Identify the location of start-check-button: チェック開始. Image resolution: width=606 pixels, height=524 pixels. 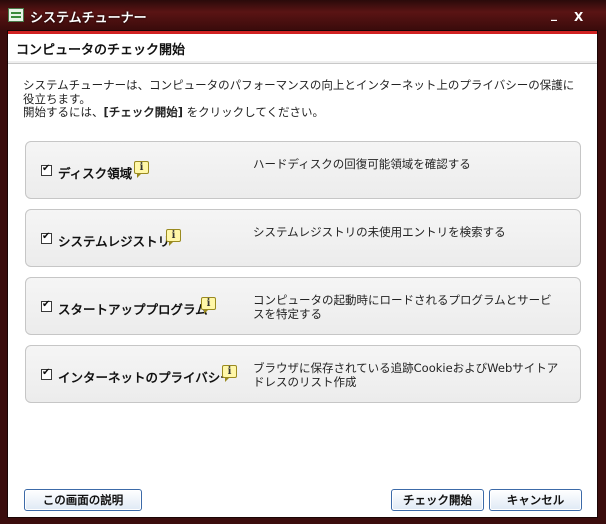
(437, 500).